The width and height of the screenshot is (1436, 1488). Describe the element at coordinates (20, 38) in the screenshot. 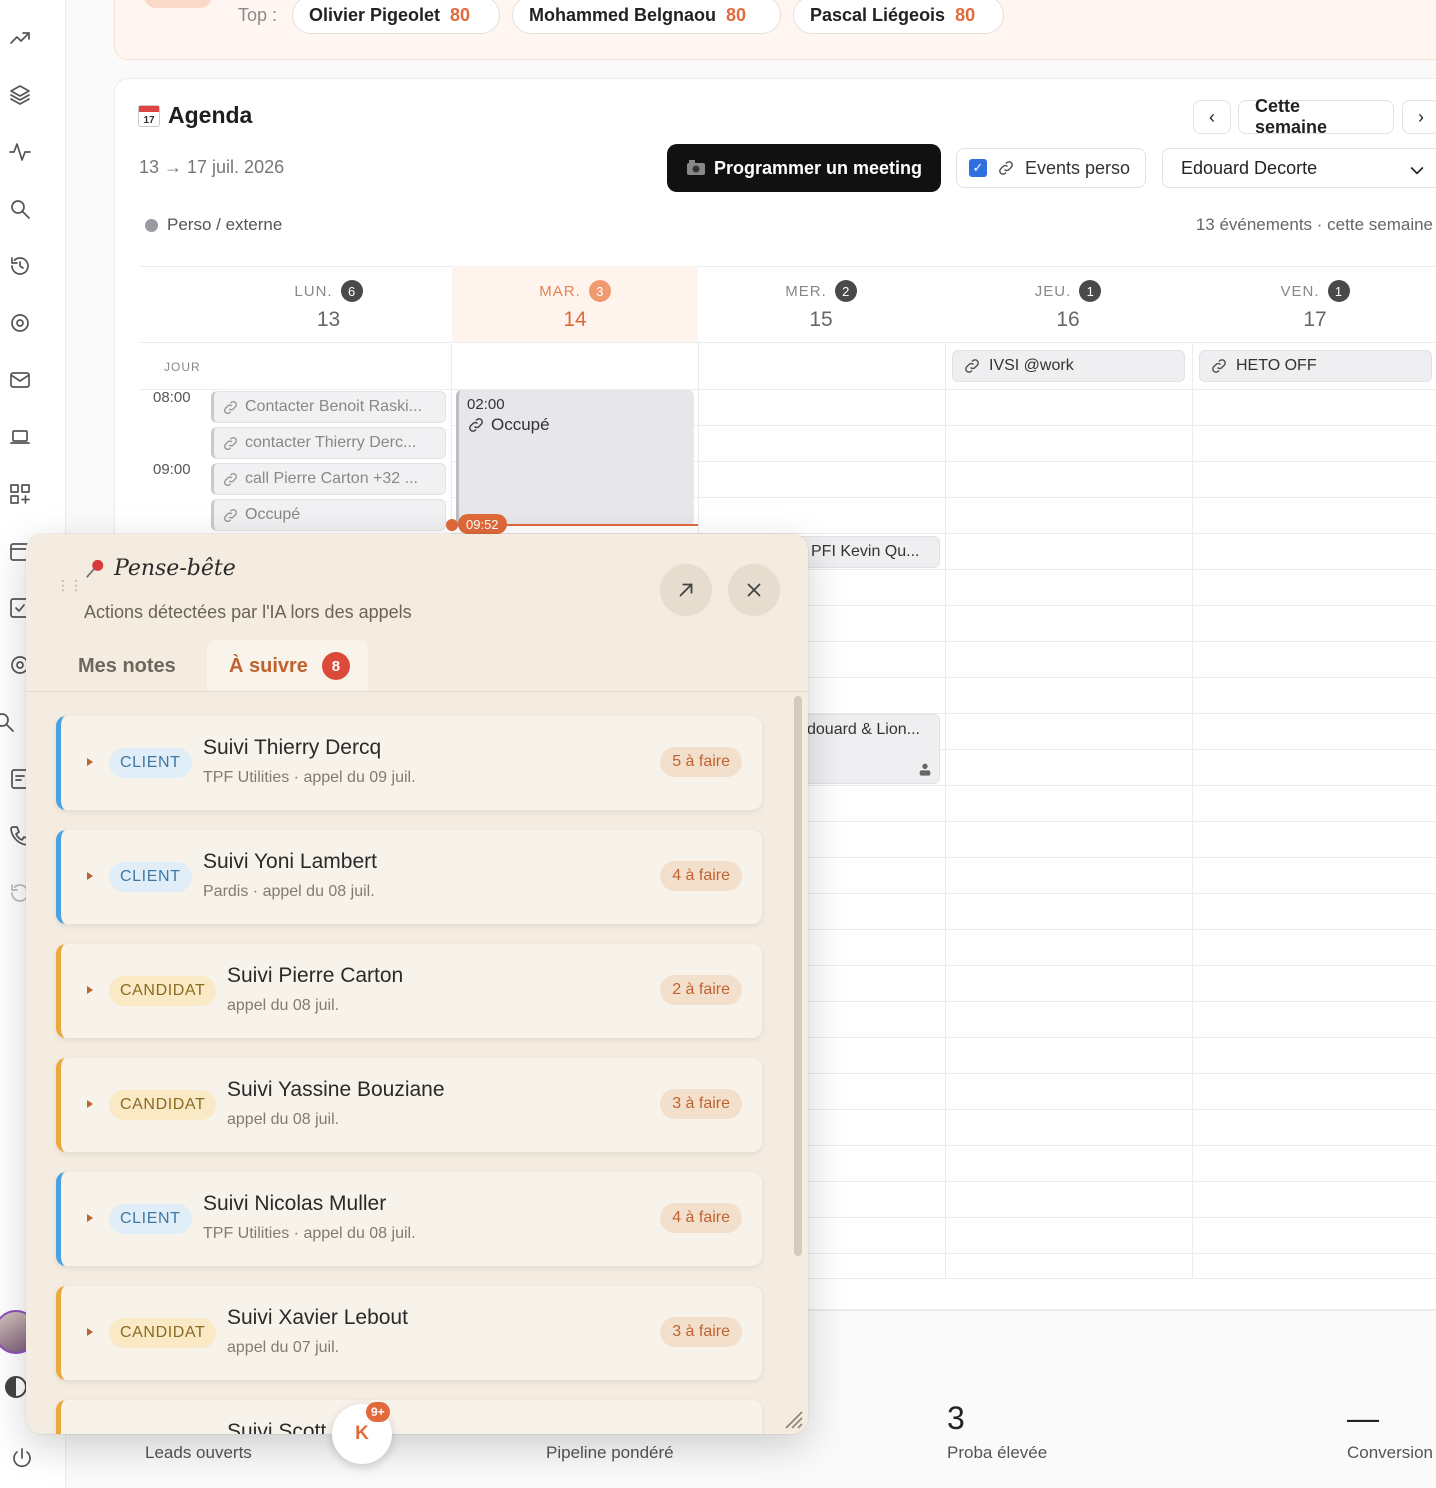

I see `trending-icon` at that location.